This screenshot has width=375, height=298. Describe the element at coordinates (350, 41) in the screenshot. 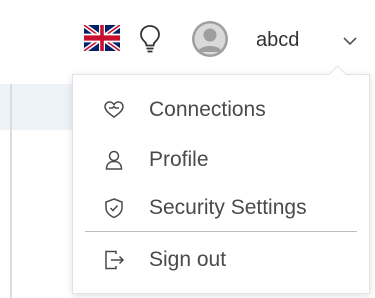

I see `chevron-down-icon` at that location.